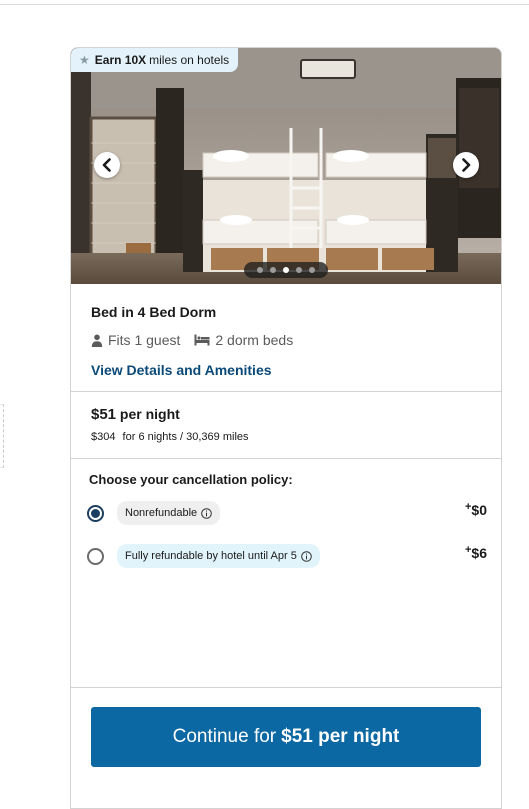 The image size is (529, 809). I want to click on previous-photo-button, so click(107, 165).